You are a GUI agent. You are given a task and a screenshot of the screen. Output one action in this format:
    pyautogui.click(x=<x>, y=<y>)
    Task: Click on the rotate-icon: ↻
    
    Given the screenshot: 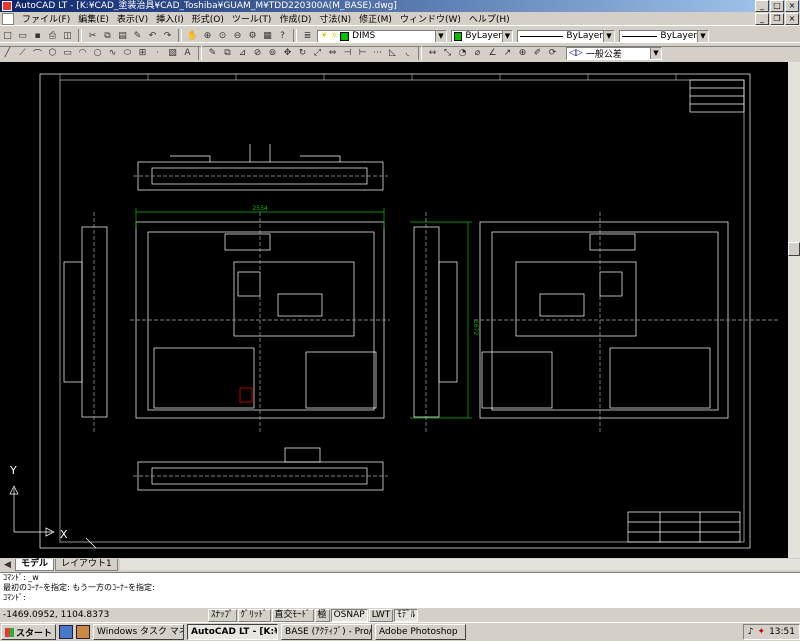 What is the action you would take?
    pyautogui.click(x=302, y=53)
    